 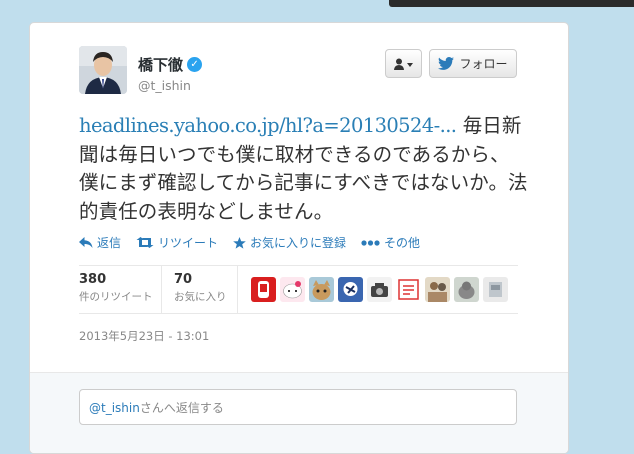 What do you see at coordinates (183, 279) in the screenshot?
I see `favorite-count: 70` at bounding box center [183, 279].